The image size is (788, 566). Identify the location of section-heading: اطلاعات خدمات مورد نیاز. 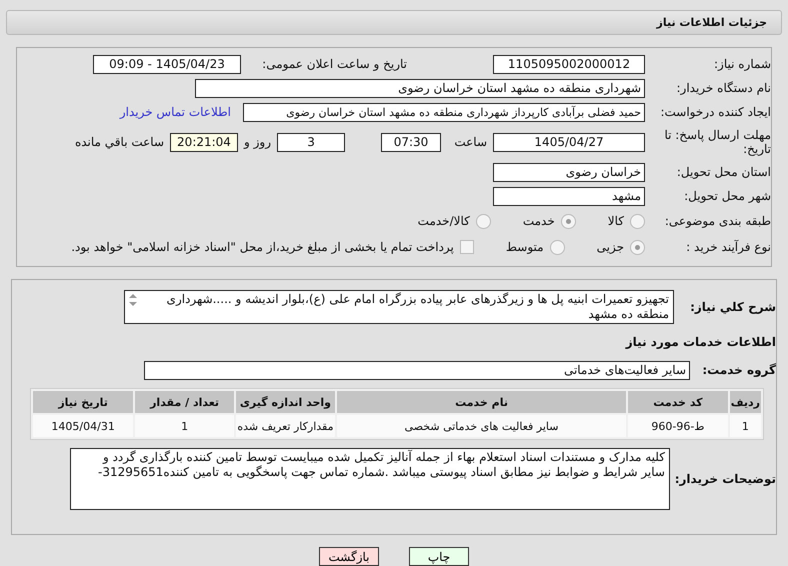
(701, 342).